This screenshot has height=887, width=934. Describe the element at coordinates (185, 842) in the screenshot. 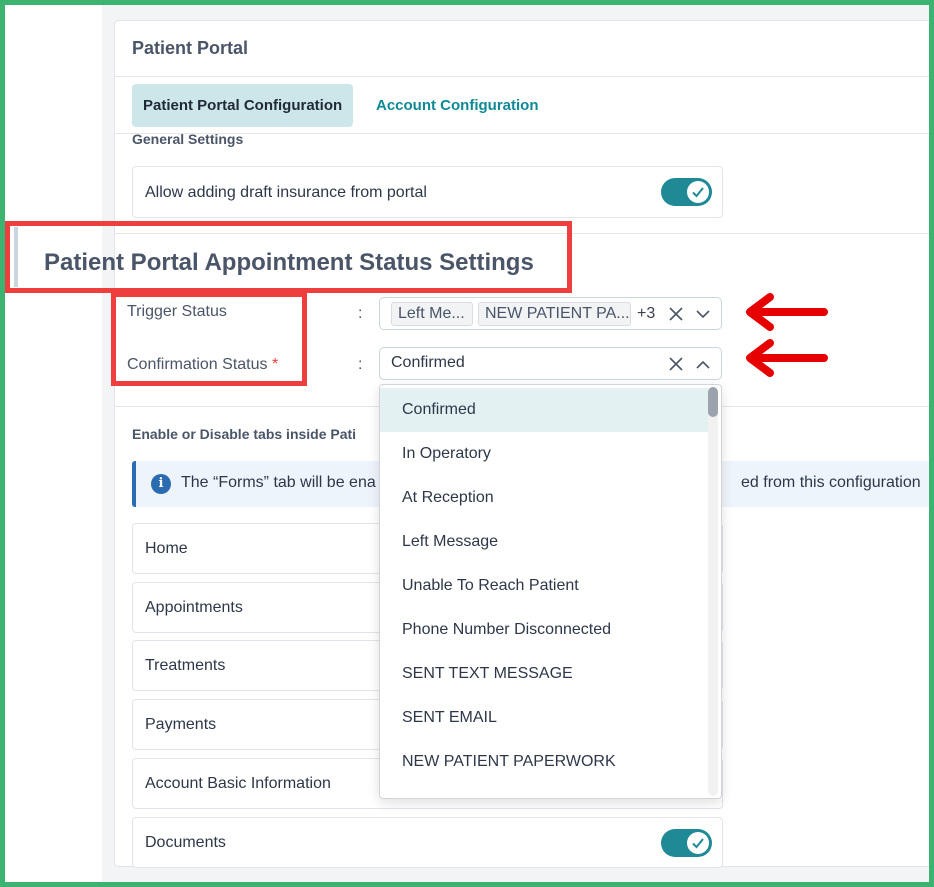

I see `tab-row-label: Documents` at that location.